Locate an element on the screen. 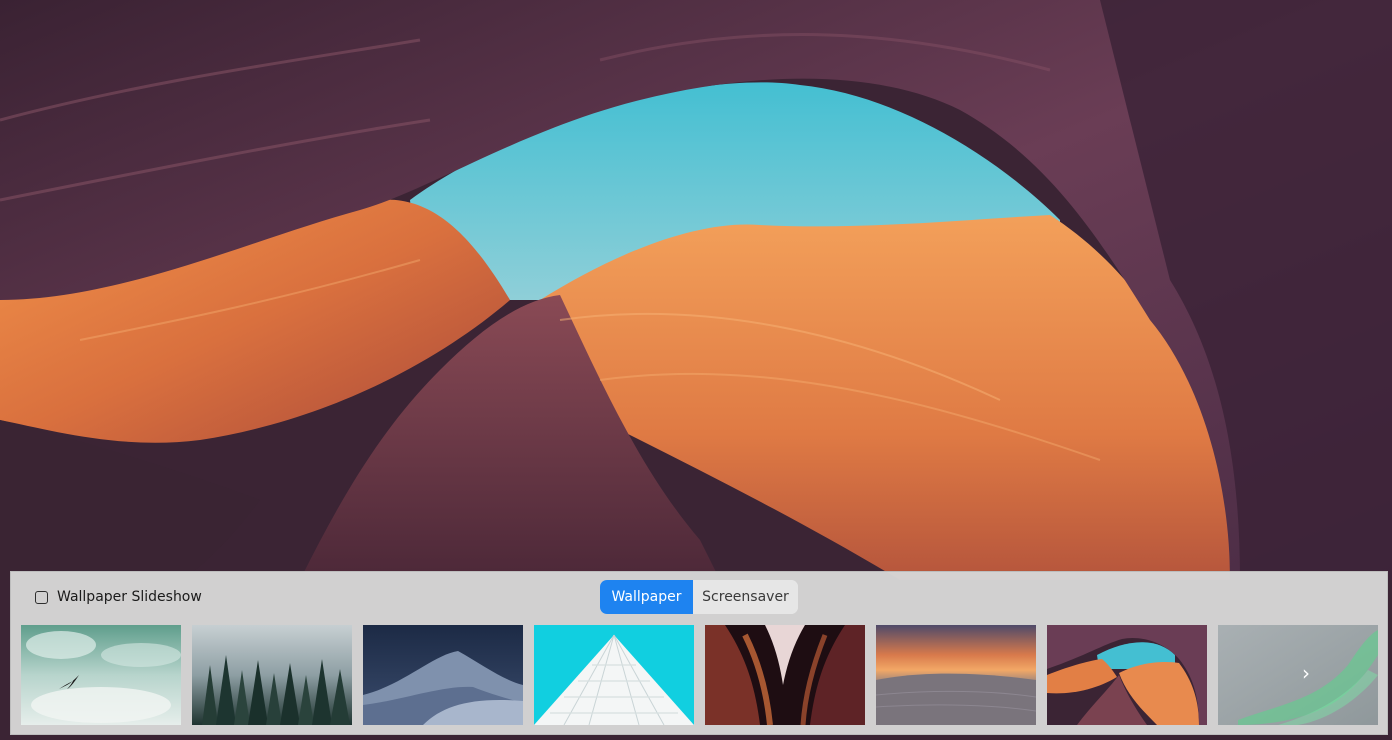  thumbnail-aurora: › is located at coordinates (1298, 675).